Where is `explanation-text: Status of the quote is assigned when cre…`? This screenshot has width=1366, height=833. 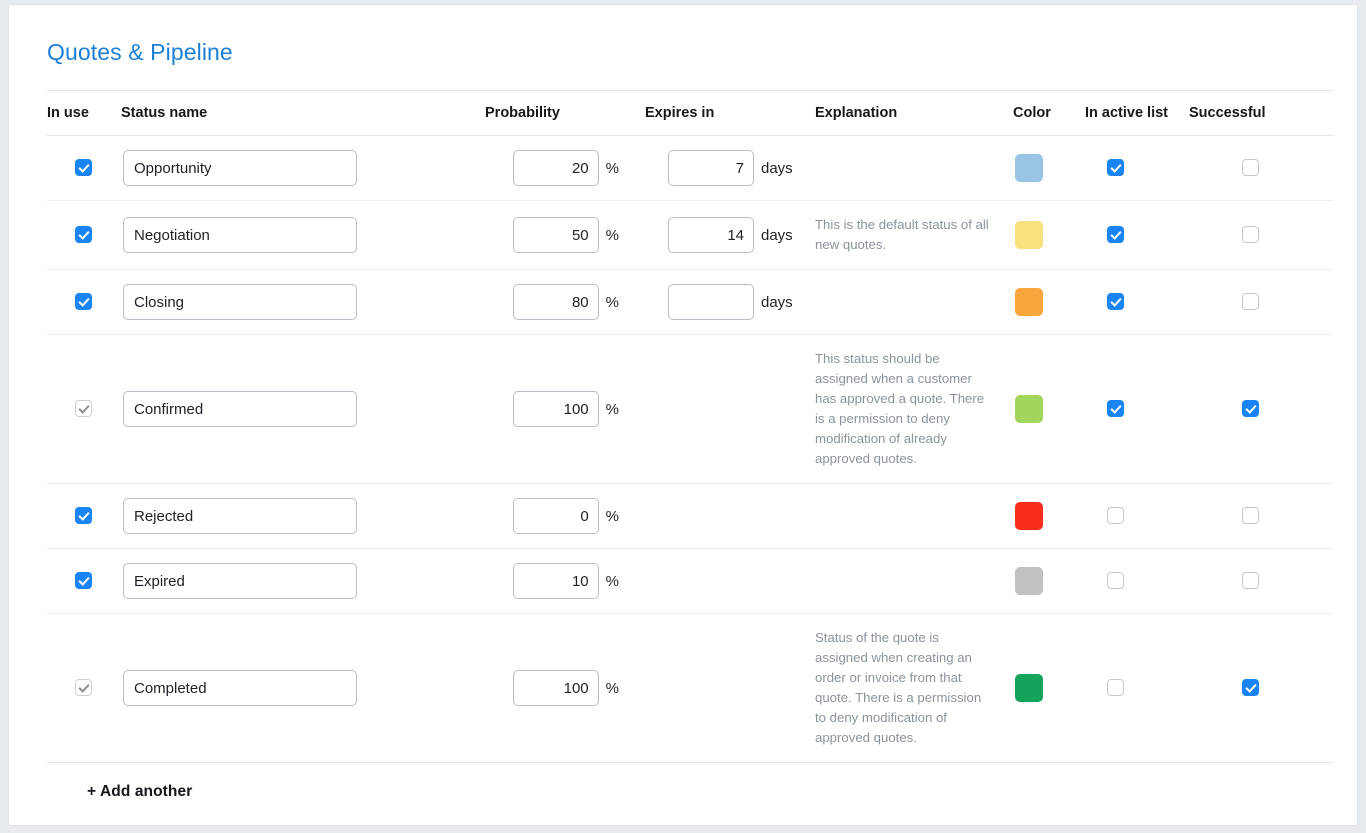
explanation-text: Status of the quote is assigned when cre… is located at coordinates (898, 687).